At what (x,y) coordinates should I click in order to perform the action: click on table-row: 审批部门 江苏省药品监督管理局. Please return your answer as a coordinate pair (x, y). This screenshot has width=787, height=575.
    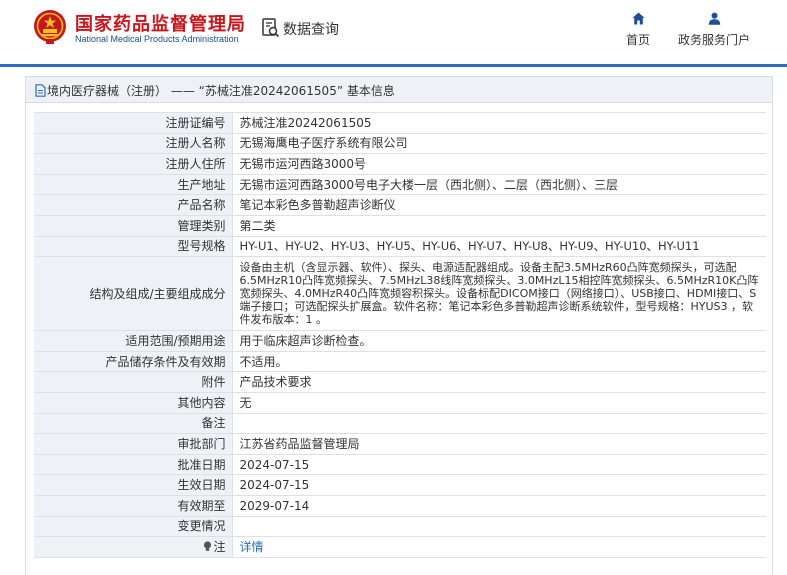
    Looking at the image, I should click on (400, 444).